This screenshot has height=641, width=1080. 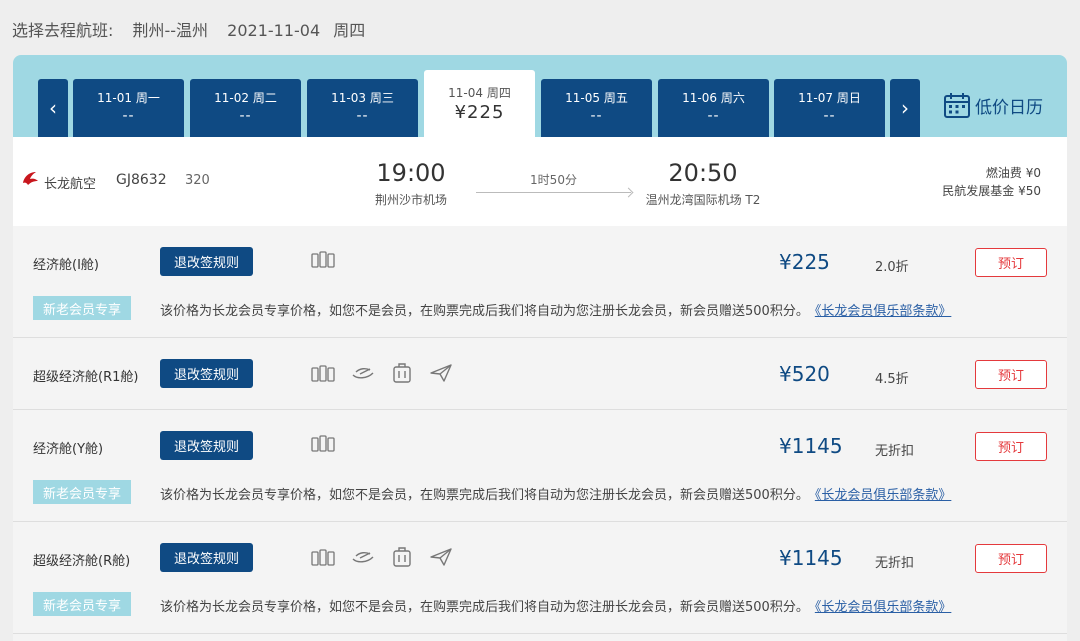 I want to click on airport-fee: 民航发展基金 ¥50, so click(x=991, y=191).